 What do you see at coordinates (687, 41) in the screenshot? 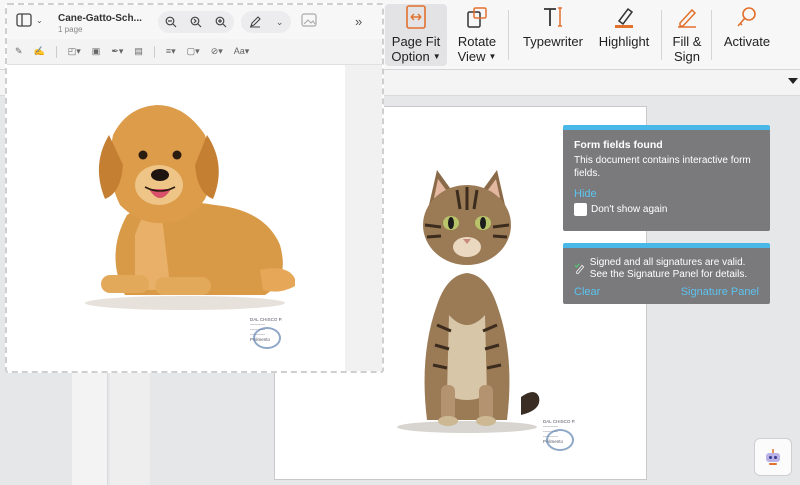
I see `fill-sign-label-1: Fill &` at bounding box center [687, 41].